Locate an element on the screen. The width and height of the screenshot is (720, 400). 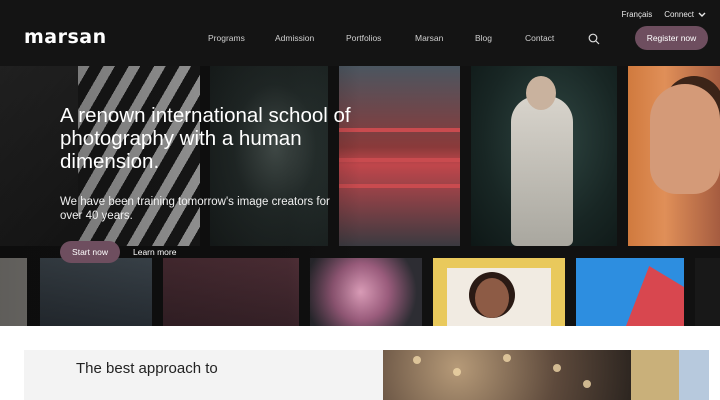
nav-item-portfolios: Portfolios is located at coordinates (363, 38).